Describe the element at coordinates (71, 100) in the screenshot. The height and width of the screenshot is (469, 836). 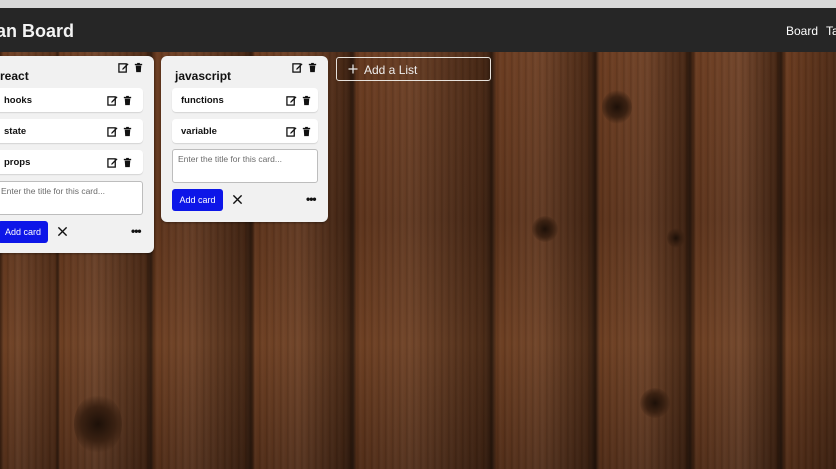
I see `card: hooks` at that location.